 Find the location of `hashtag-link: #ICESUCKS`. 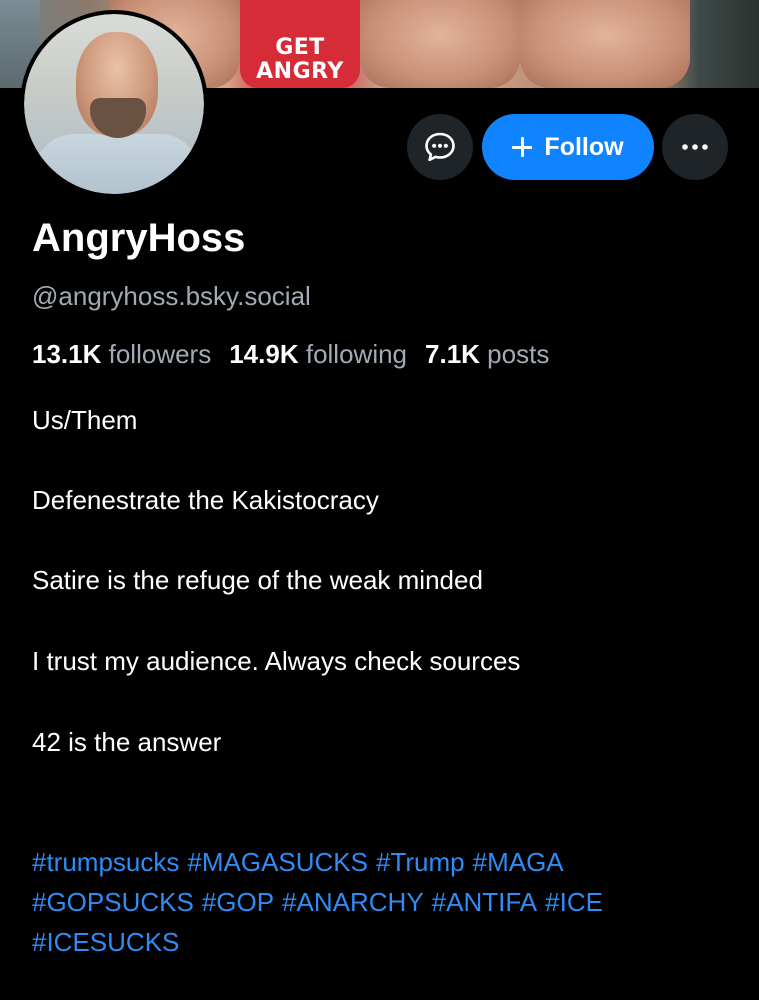

hashtag-link: #ICESUCKS is located at coordinates (105, 942).